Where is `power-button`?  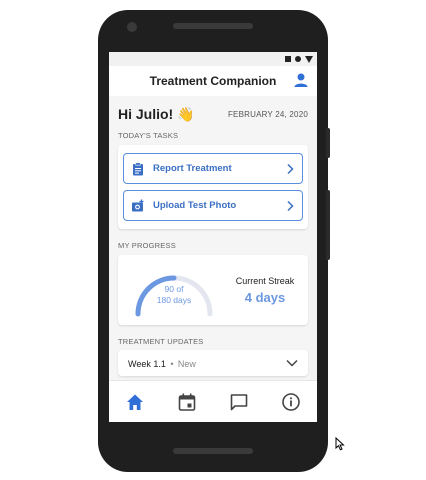
power-button is located at coordinates (328, 143).